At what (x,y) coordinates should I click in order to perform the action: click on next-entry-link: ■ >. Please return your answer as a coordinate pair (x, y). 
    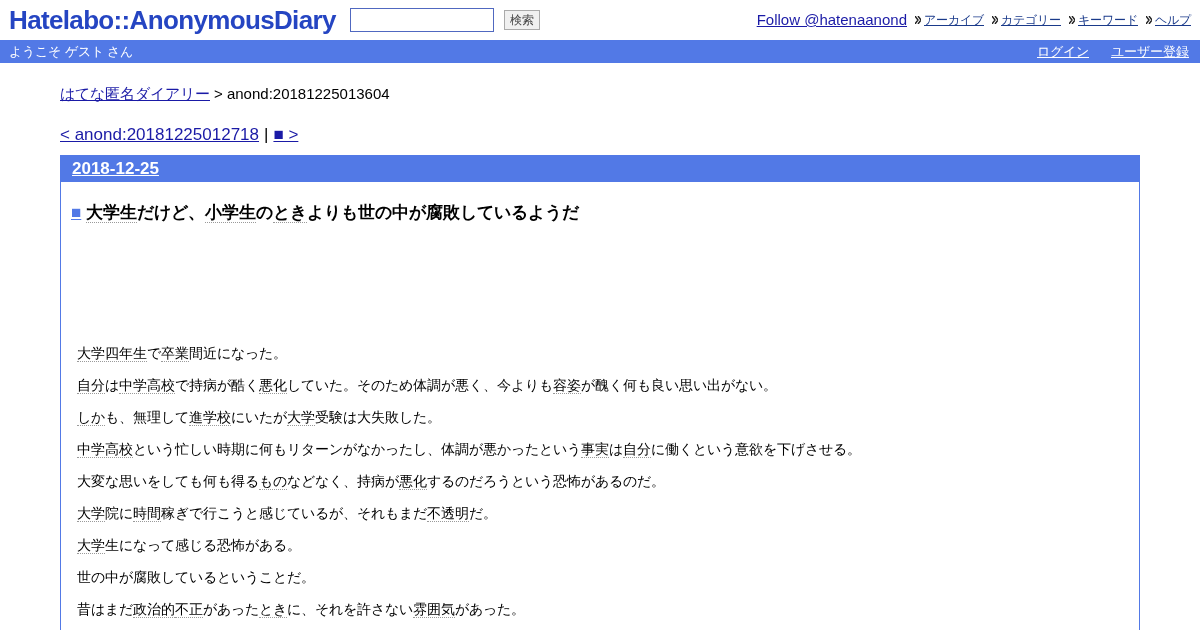
    Looking at the image, I should click on (286, 134).